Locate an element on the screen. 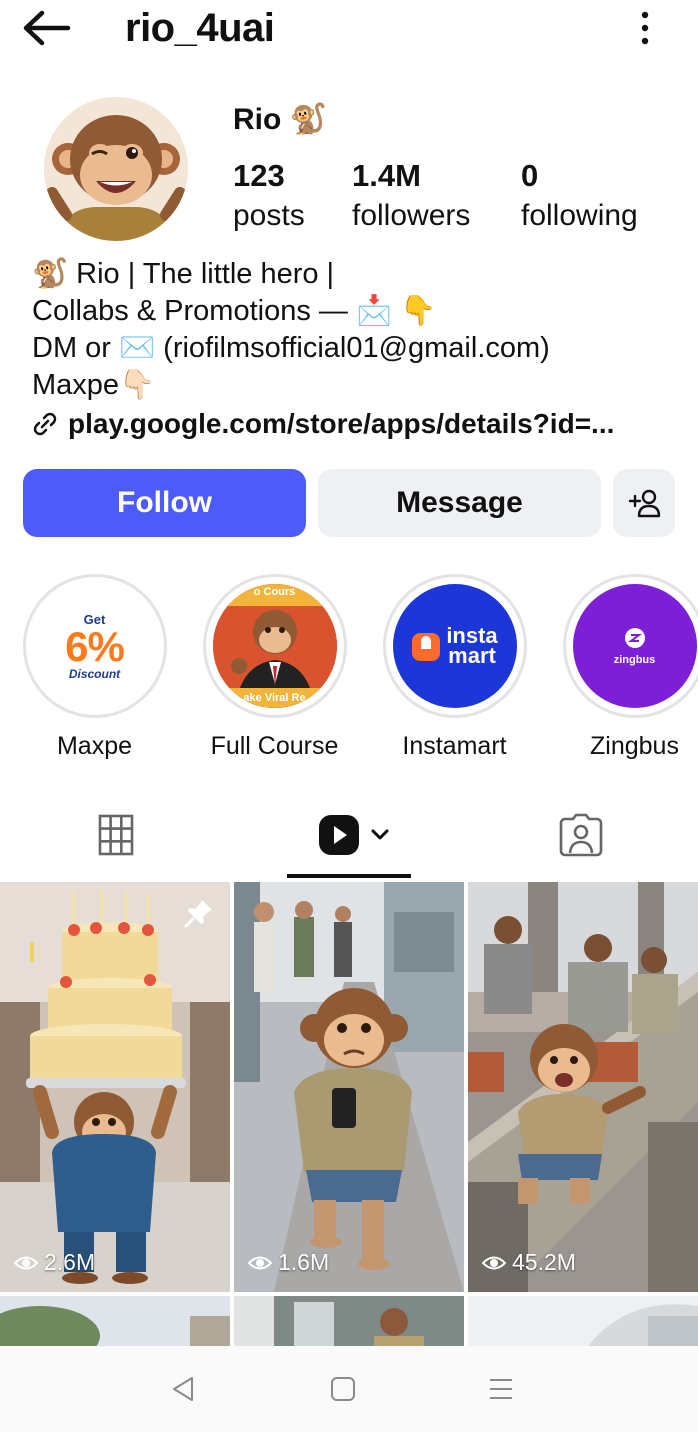 The width and height of the screenshot is (698, 1432). reel-post: 1.6M is located at coordinates (349, 1087).